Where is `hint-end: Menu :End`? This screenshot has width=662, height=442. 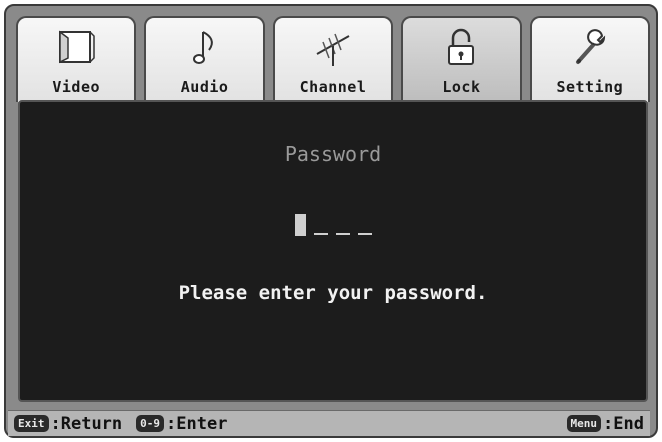 hint-end: Menu :End is located at coordinates (605, 423).